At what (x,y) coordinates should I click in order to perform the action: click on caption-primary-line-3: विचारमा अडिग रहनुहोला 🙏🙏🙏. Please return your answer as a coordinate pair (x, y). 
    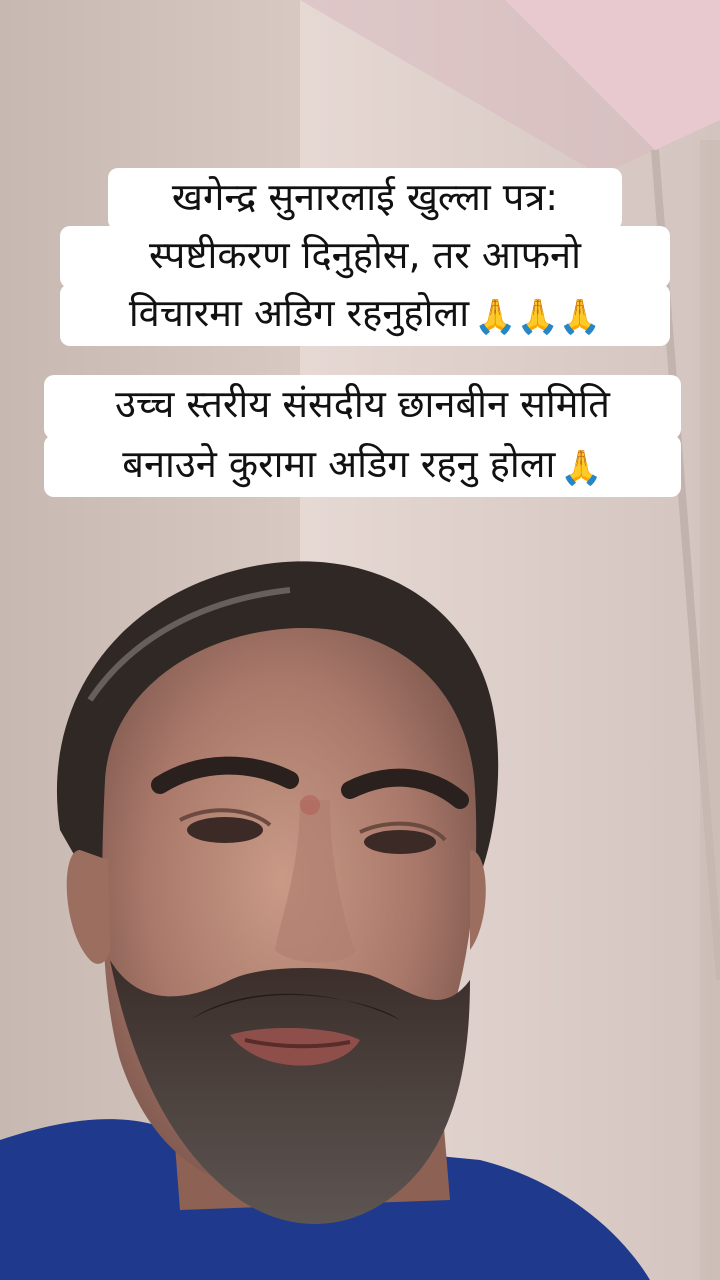
    Looking at the image, I should click on (365, 315).